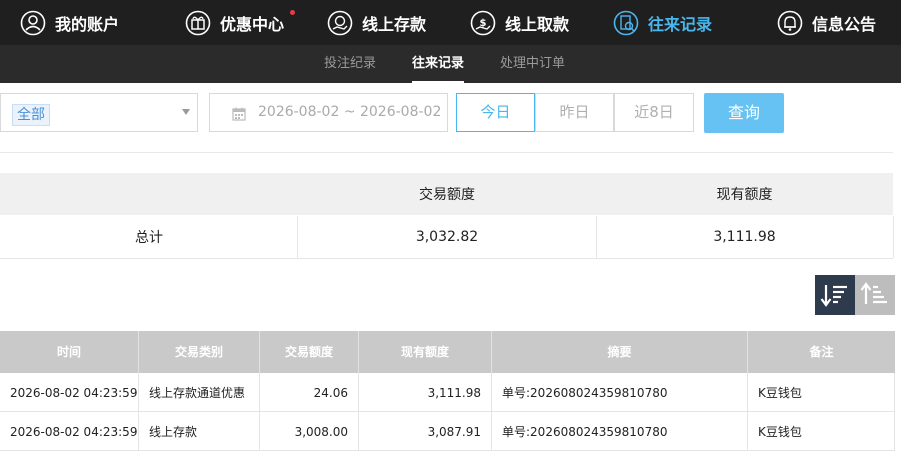 Image resolution: width=901 pixels, height=453 pixels. What do you see at coordinates (425, 431) in the screenshot?
I see `cell-balance: 3,087.91` at bounding box center [425, 431].